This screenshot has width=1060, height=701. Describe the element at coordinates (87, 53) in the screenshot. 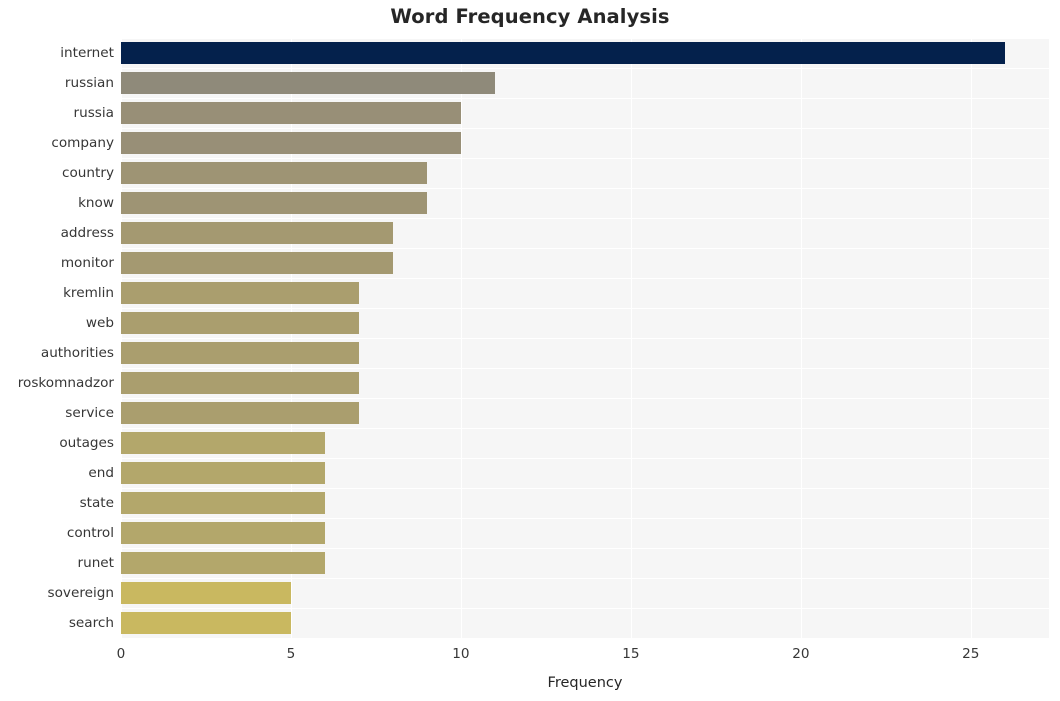

I see `y-axis-tick-label: internet` at that location.